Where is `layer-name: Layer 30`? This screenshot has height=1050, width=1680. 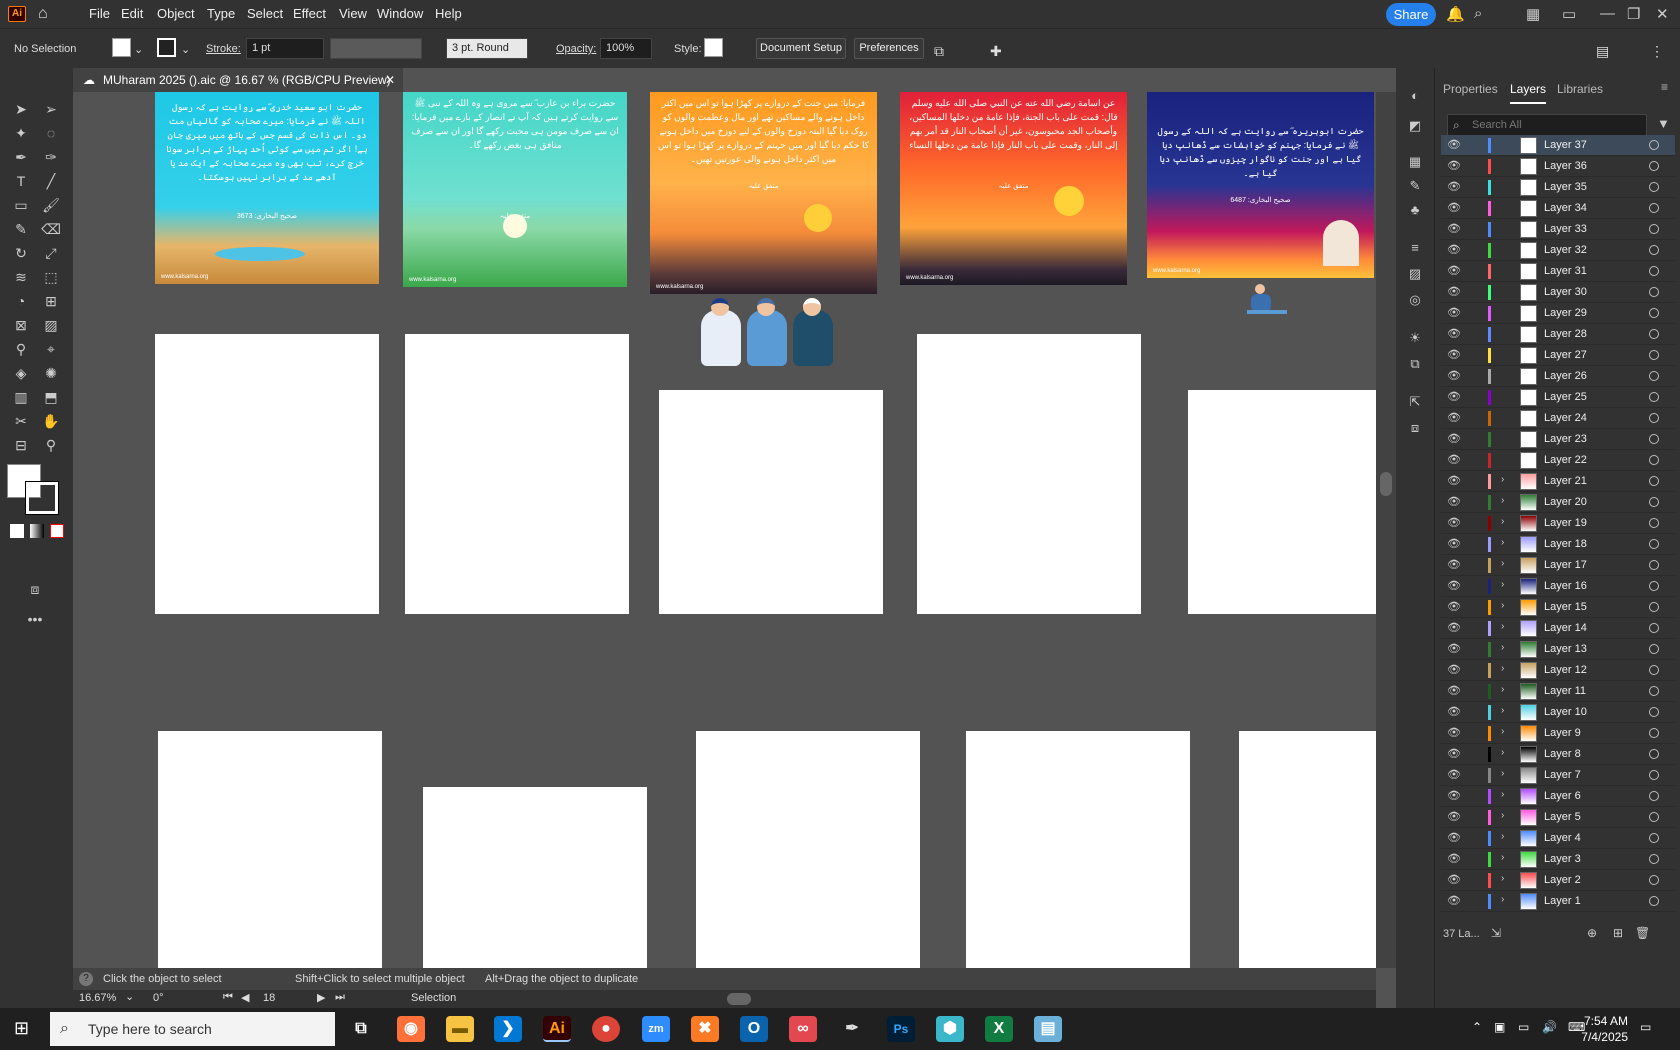
layer-name: Layer 30 is located at coordinates (1565, 292).